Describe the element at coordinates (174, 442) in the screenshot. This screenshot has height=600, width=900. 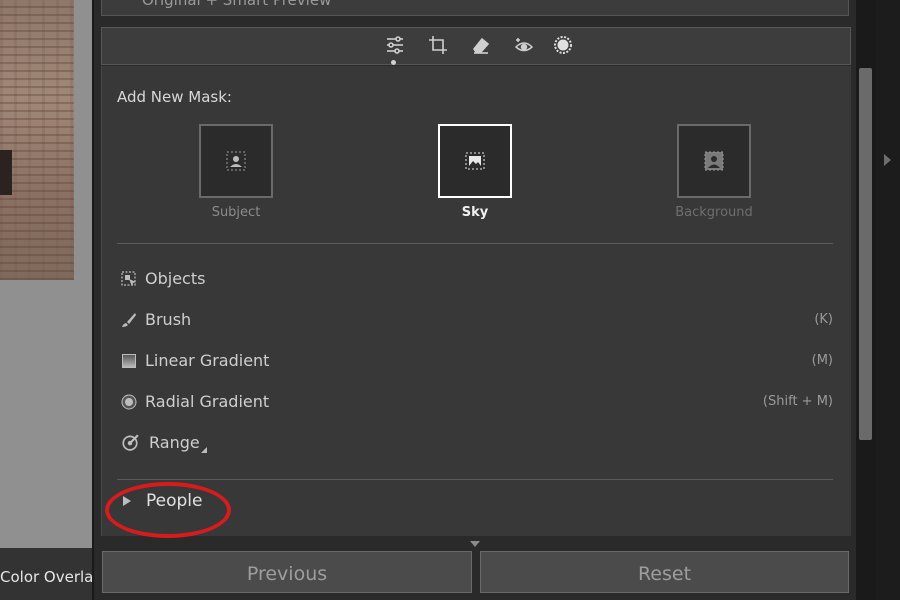
I see `range-label: Range` at that location.